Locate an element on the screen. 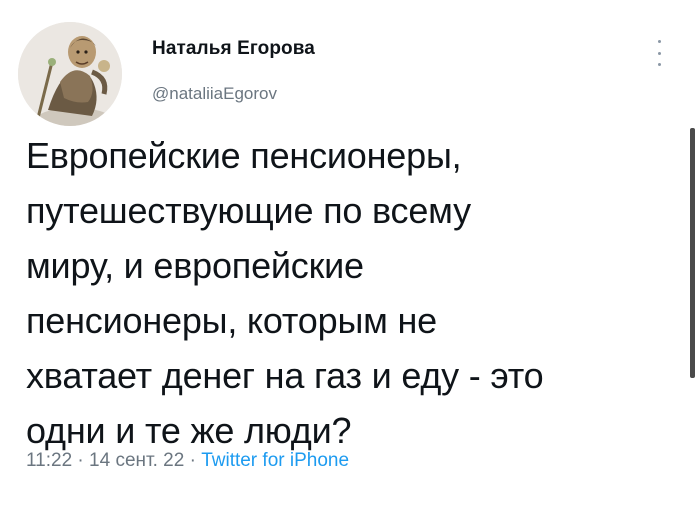 This screenshot has height=524, width=700. user-handle: @nataliiaEgorov is located at coordinates (214, 94).